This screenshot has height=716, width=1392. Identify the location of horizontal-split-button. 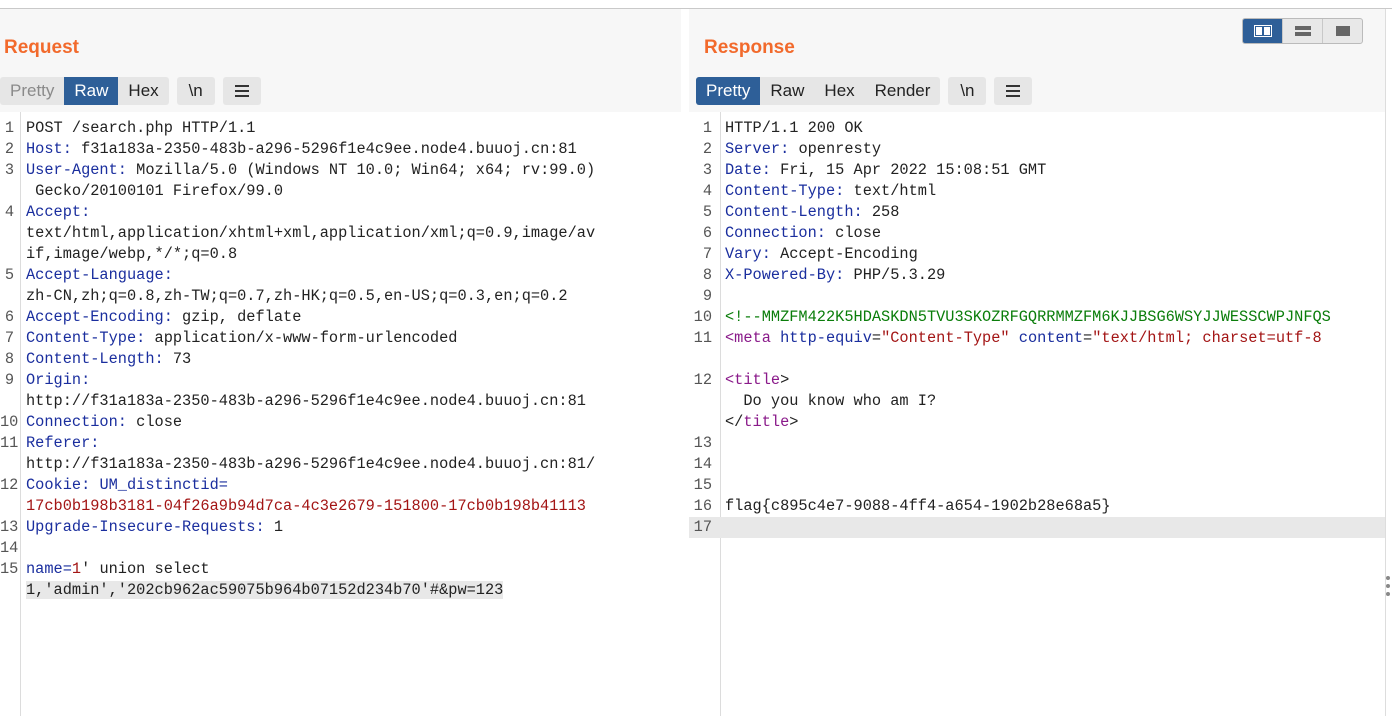
(1303, 31).